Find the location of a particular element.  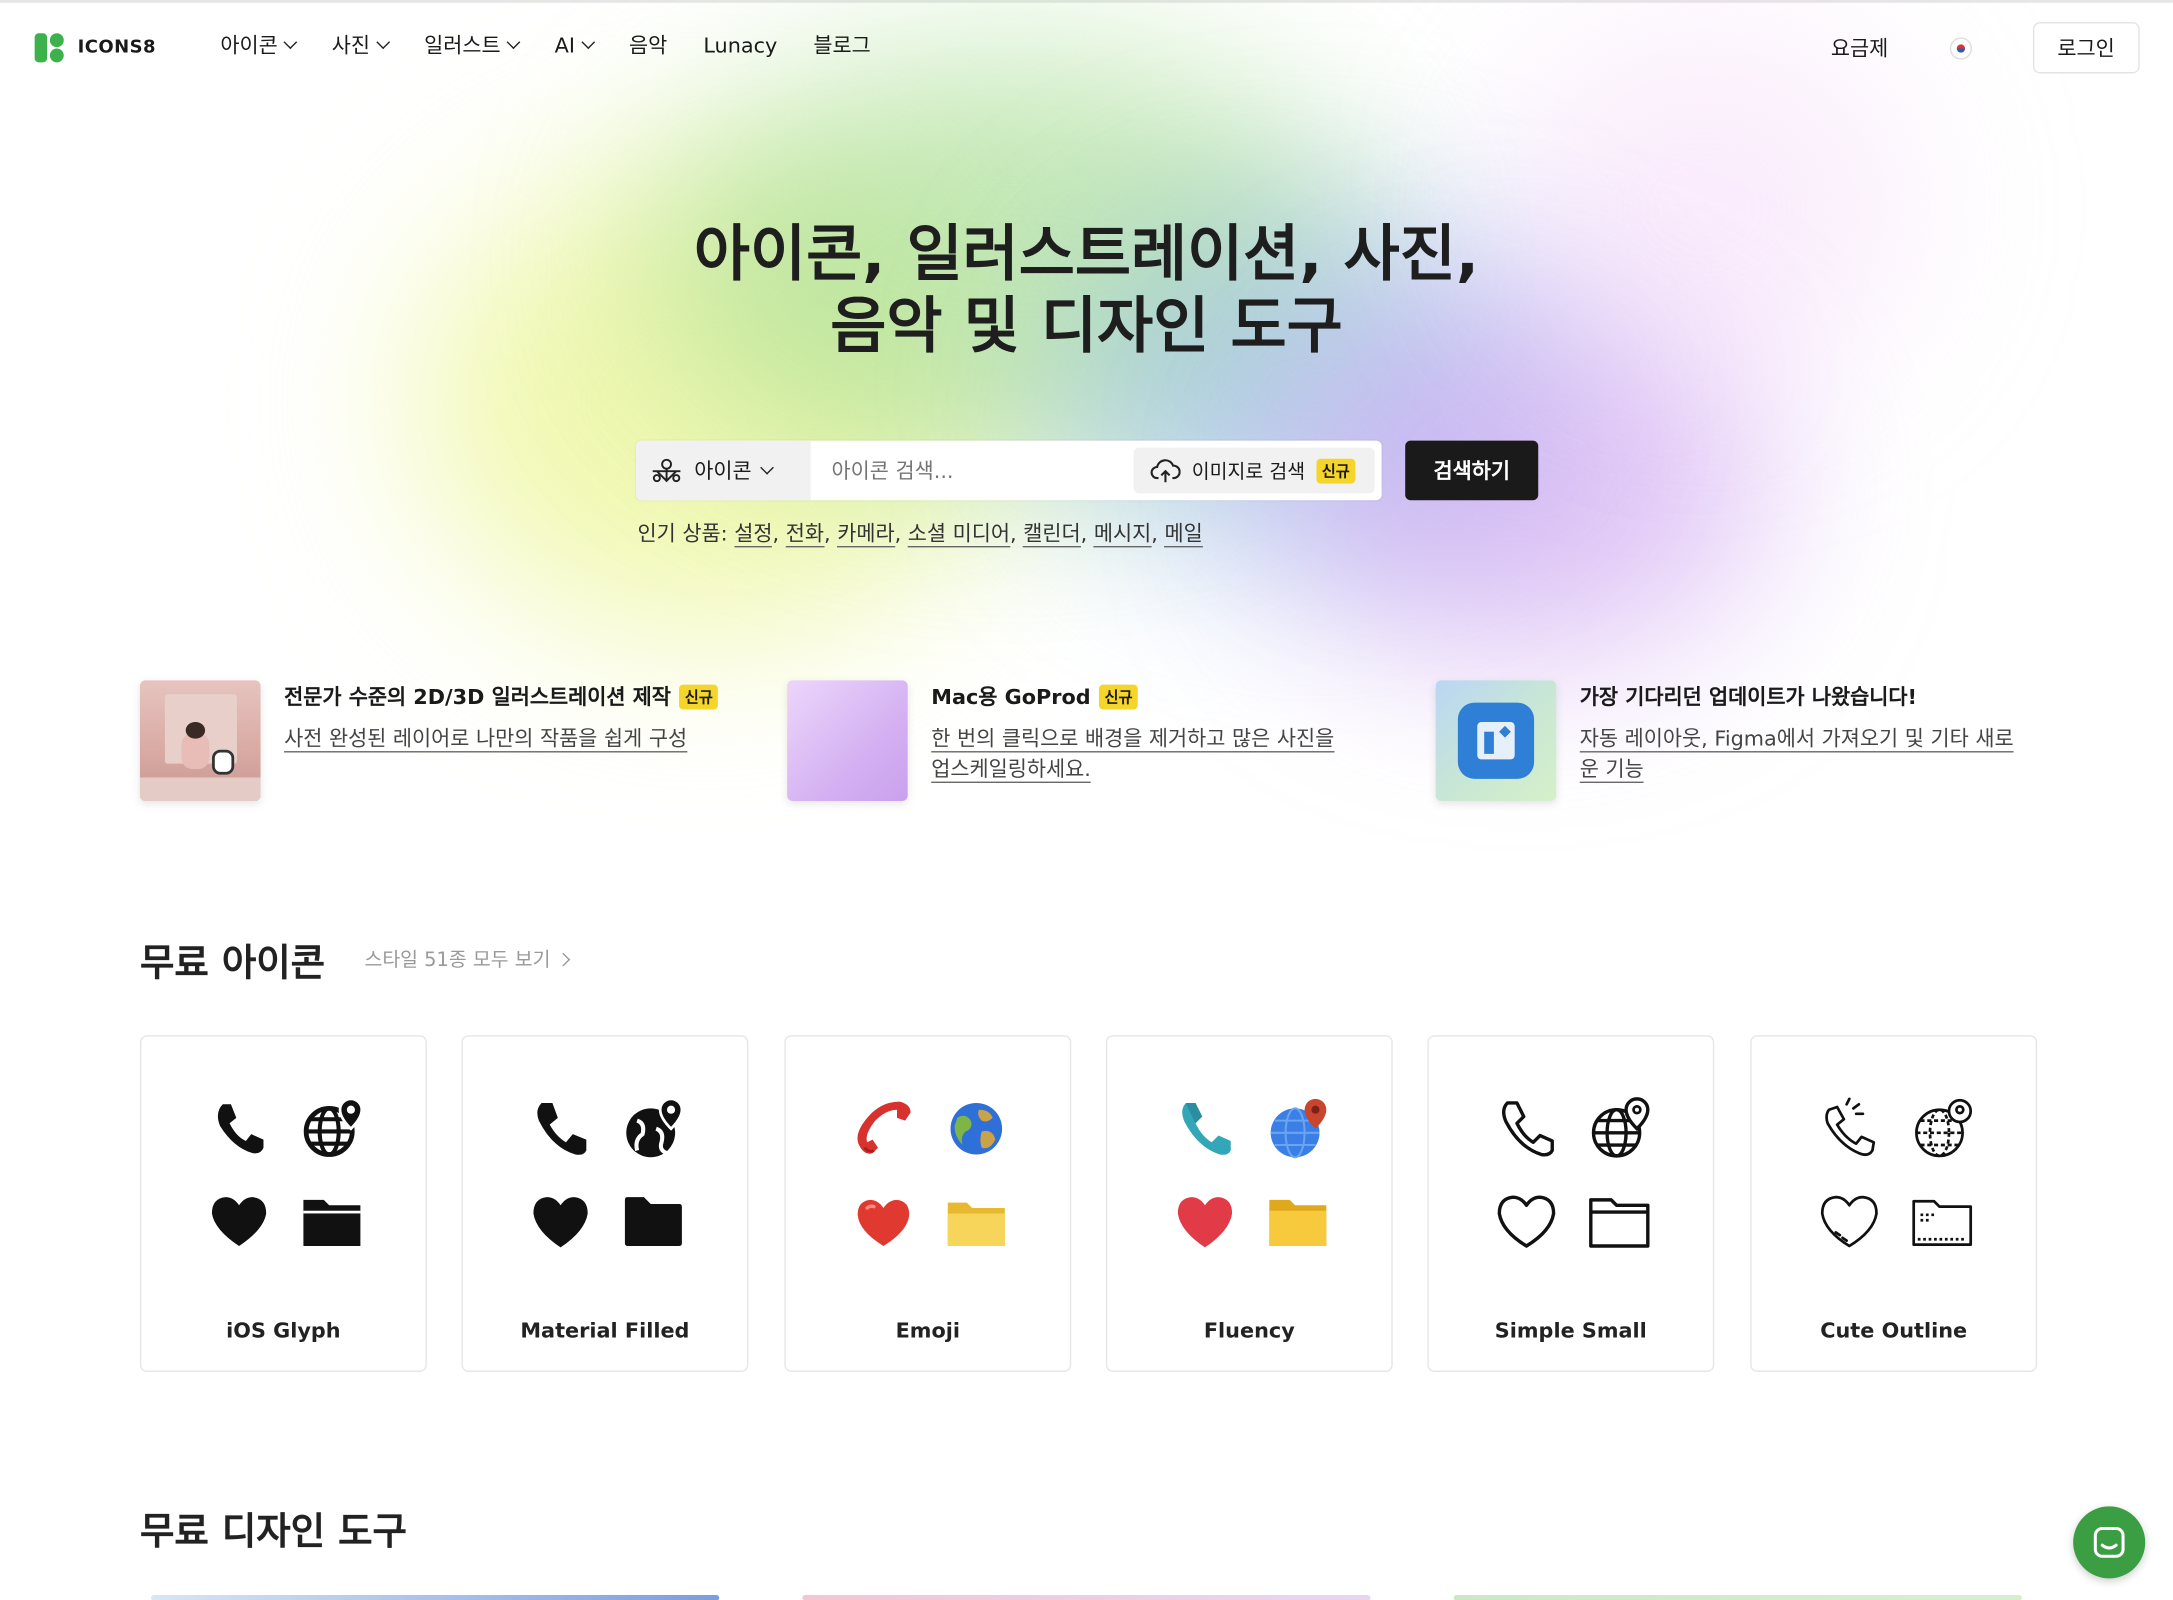

red-heart-icon is located at coordinates (883, 1223).